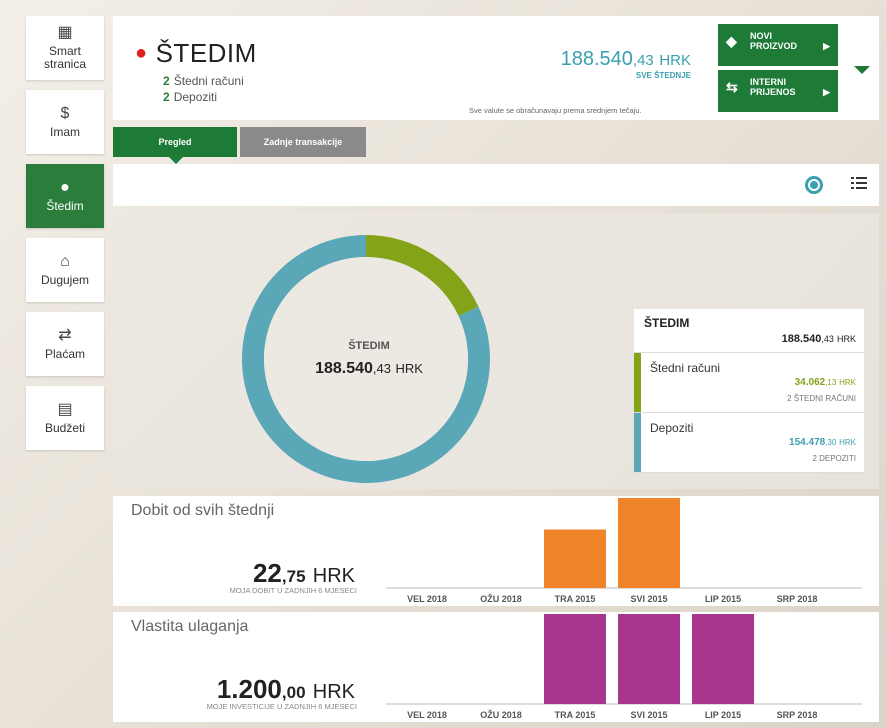 This screenshot has height=728, width=887. I want to click on sidebar-item-budzeti: ▤ Budžeti, so click(65, 418).